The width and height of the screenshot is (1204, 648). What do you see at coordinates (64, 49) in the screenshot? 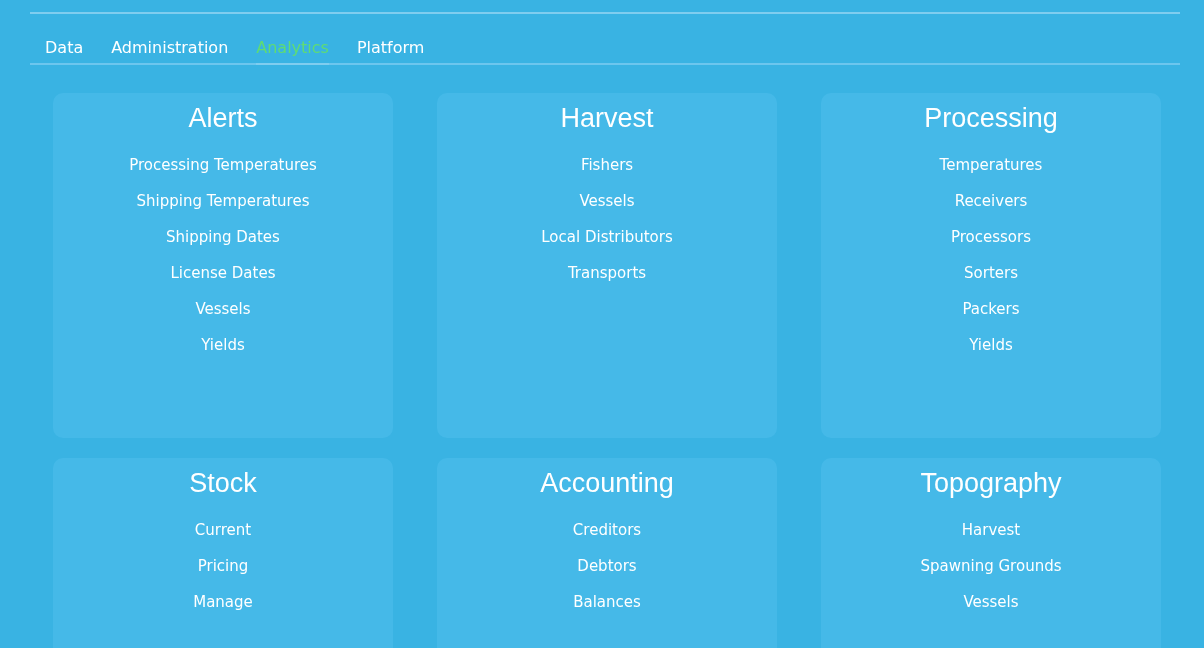
I see `nav-tab: Data` at bounding box center [64, 49].